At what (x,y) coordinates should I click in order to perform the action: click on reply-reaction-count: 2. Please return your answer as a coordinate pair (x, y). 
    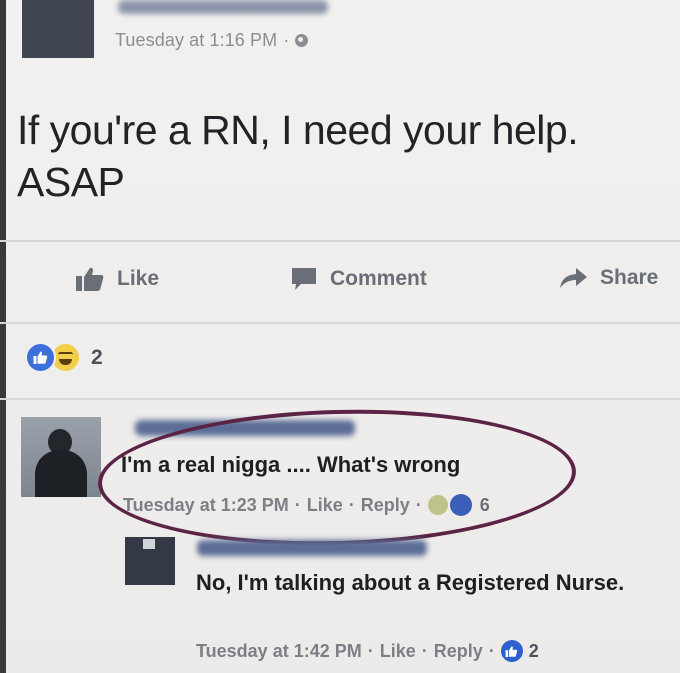
    Looking at the image, I should click on (534, 651).